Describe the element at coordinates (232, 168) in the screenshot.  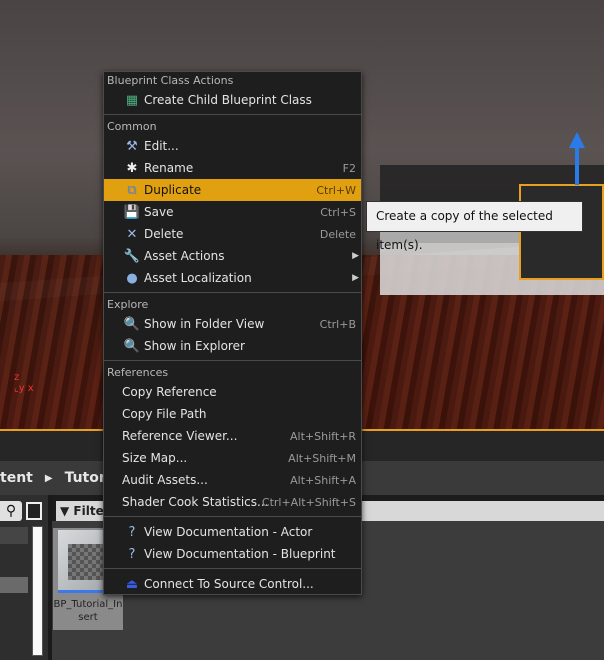
I see `menu-item-rename: ✱ Rename F2` at that location.